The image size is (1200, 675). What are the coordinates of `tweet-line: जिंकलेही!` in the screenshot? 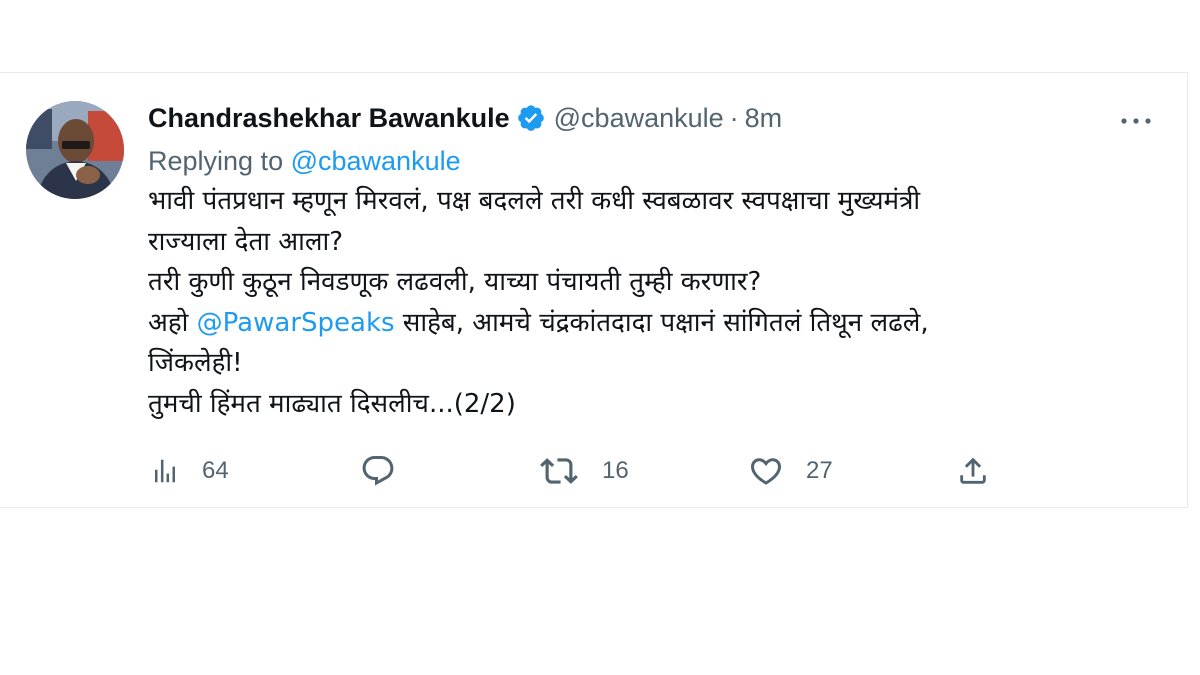 It's located at (195, 363).